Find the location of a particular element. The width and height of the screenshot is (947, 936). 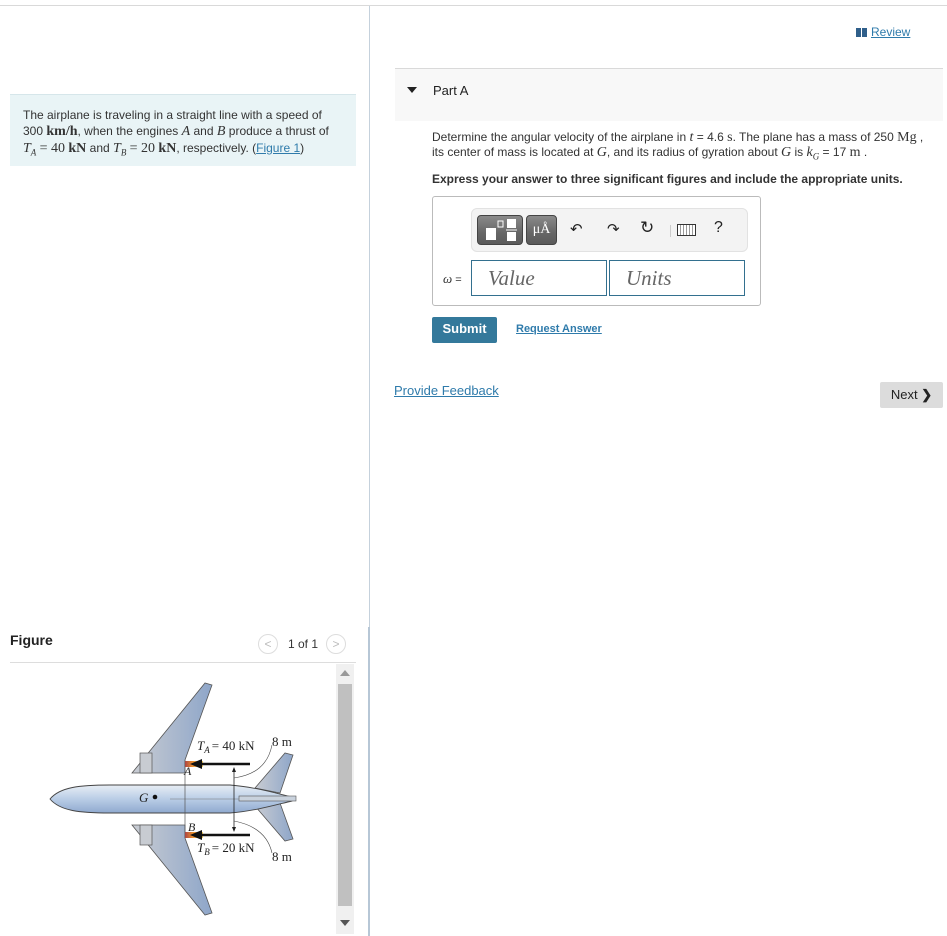

review-link: Review is located at coordinates (883, 32).